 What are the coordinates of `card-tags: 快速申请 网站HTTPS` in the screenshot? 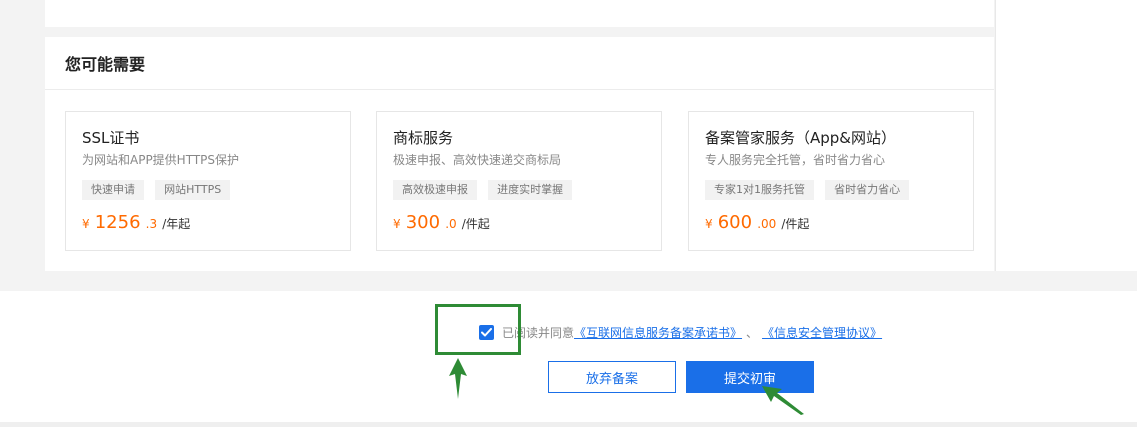 It's located at (208, 189).